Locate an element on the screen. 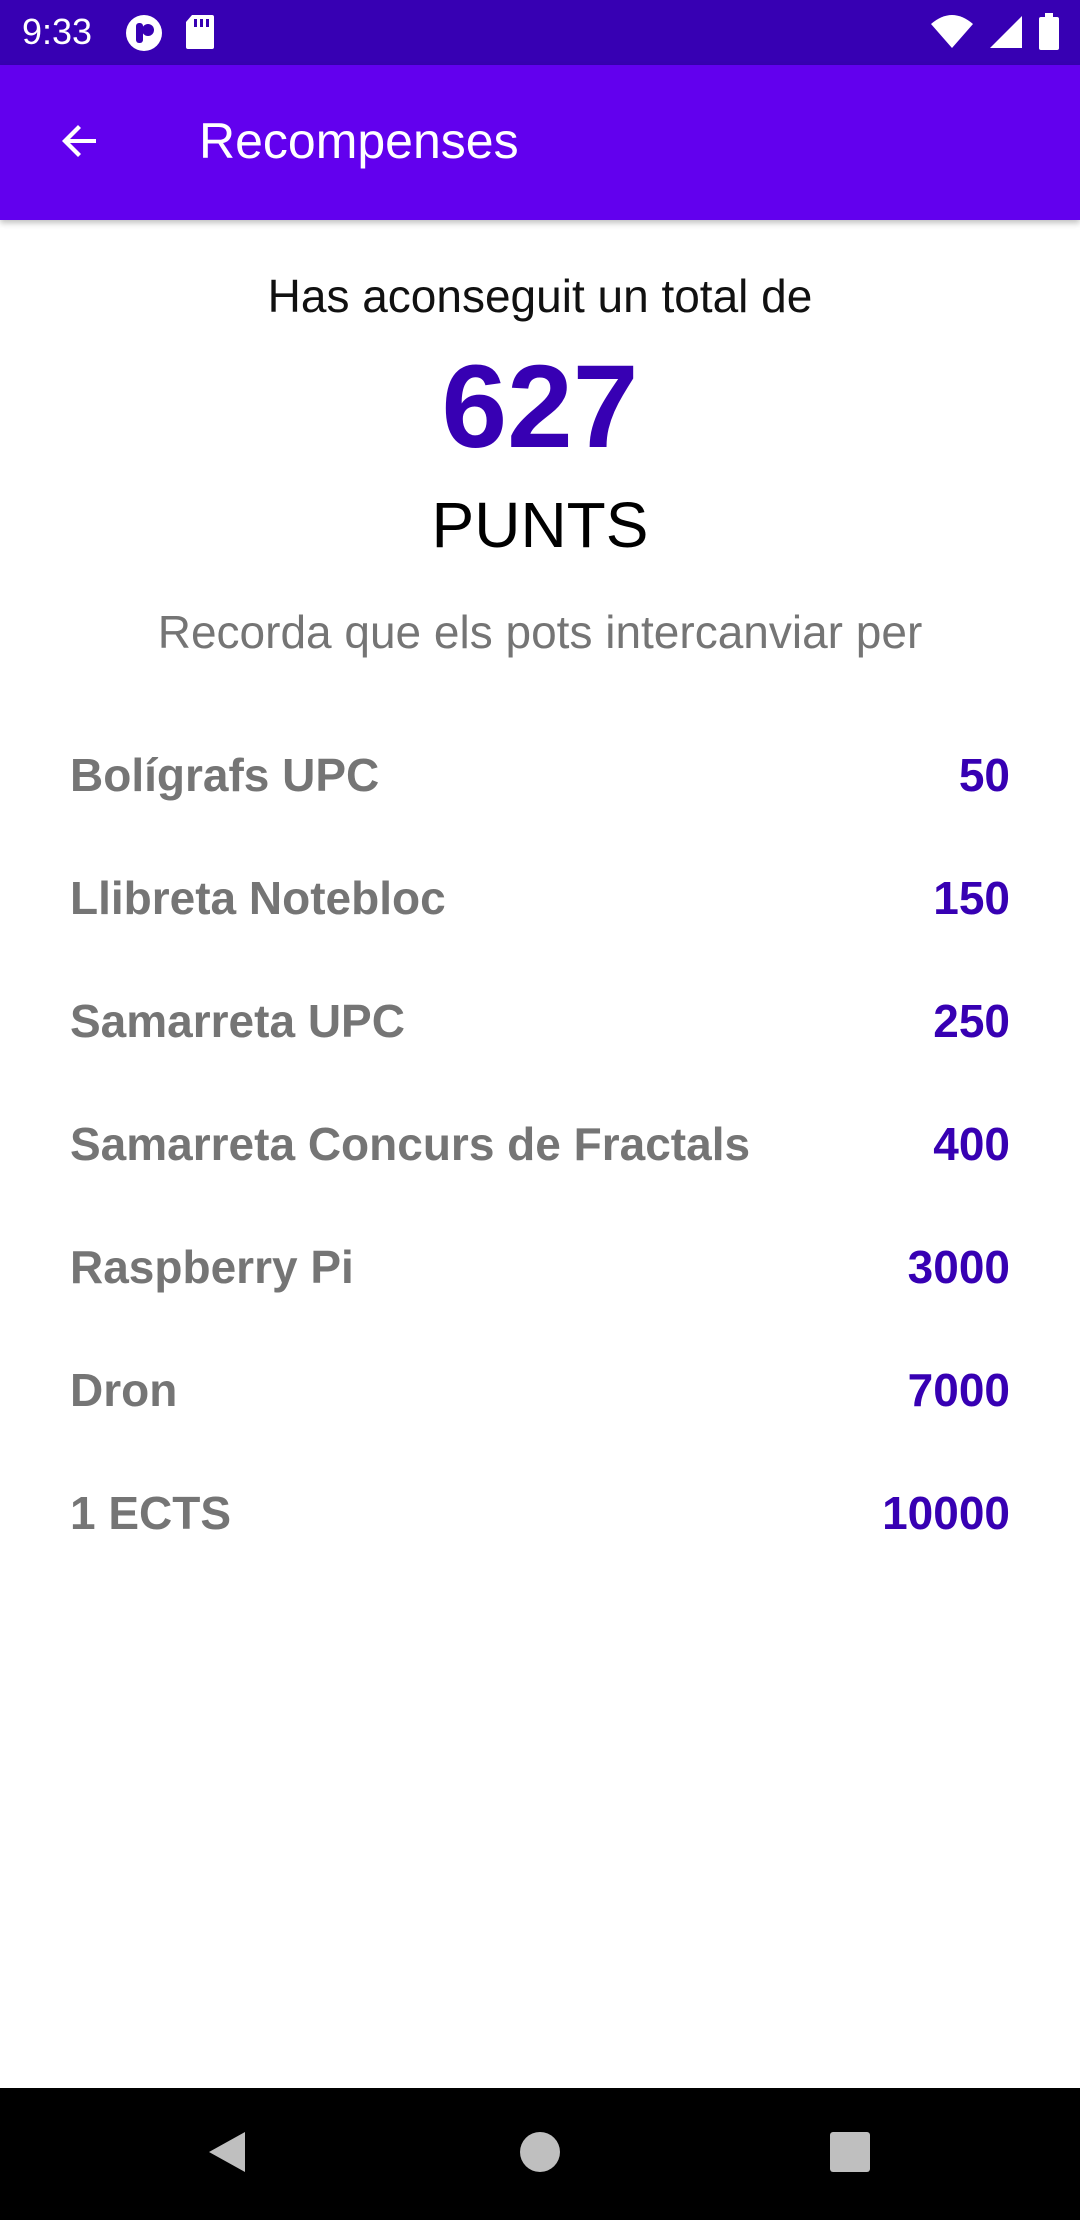 This screenshot has width=1080, height=2220. reward-cost: 7000 is located at coordinates (958, 1389).